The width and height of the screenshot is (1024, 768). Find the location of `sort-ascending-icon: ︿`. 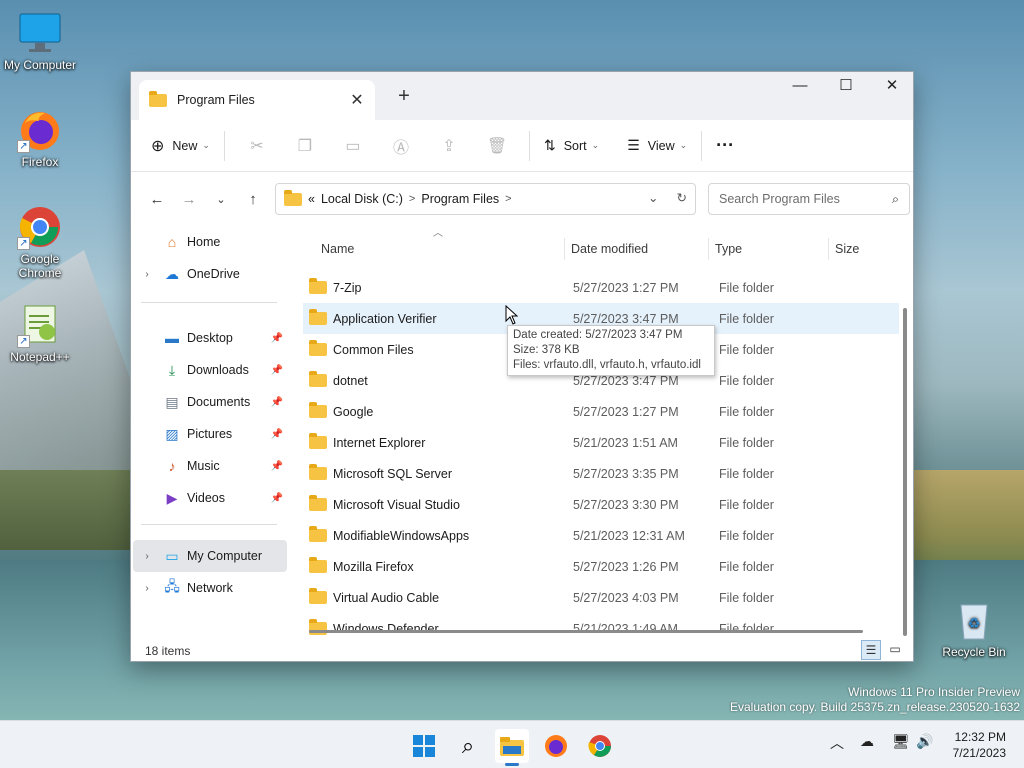

sort-ascending-icon: ︿ is located at coordinates (438, 233).